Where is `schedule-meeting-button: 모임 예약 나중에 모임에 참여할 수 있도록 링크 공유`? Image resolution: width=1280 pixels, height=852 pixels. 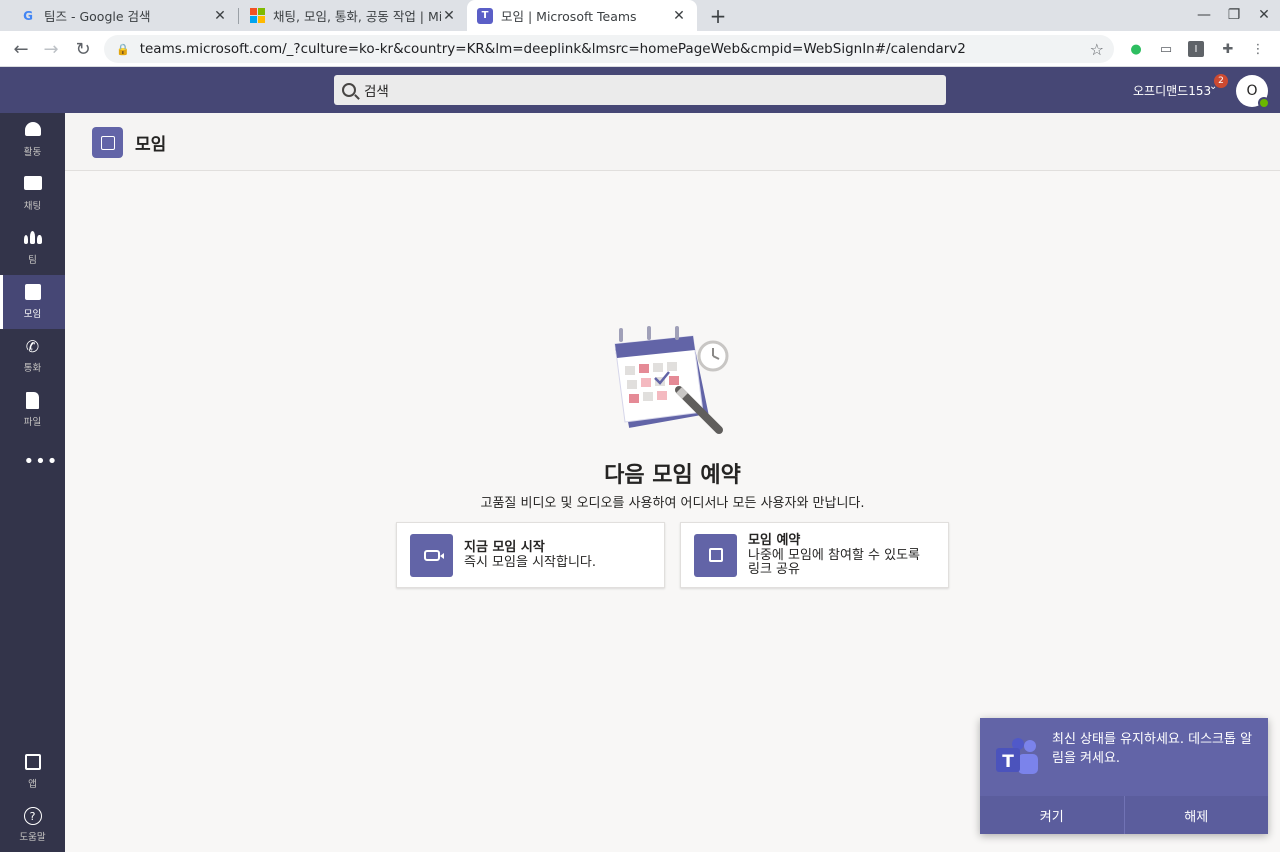 schedule-meeting-button: 모임 예약 나중에 모임에 참여할 수 있도록 링크 공유 is located at coordinates (814, 555).